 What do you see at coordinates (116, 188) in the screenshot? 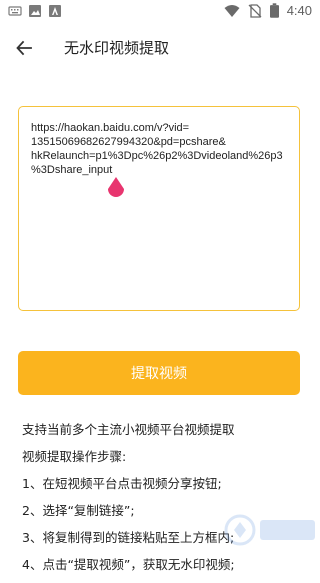
I see `text-cursor-handle-icon` at bounding box center [116, 188].